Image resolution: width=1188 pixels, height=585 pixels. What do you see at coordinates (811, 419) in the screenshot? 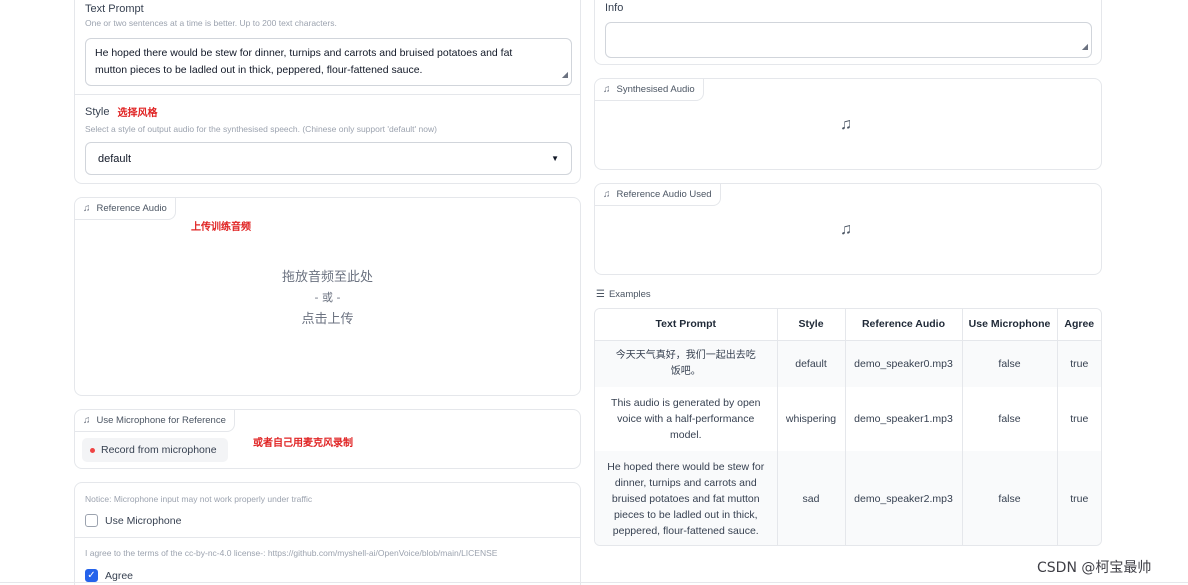
I see `cell-style: whispering` at bounding box center [811, 419].